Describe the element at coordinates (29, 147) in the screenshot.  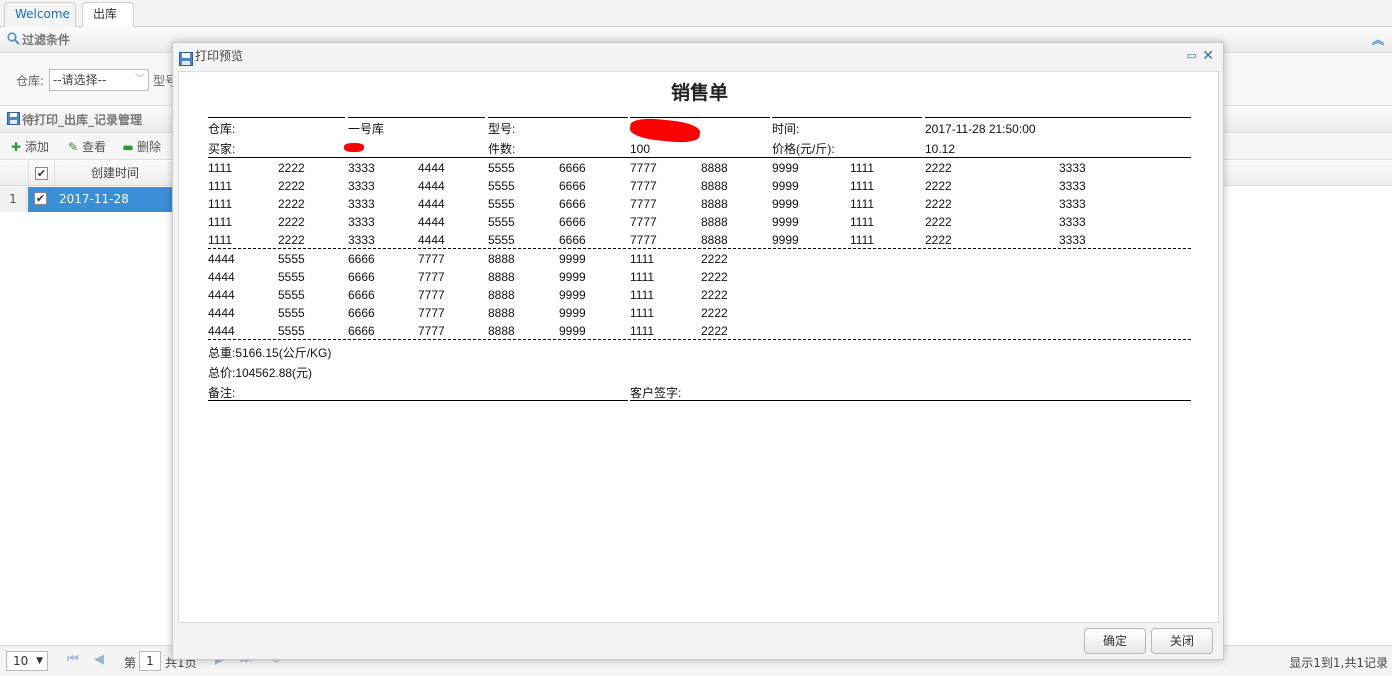
I see `add-button: ✚ 添加` at that location.